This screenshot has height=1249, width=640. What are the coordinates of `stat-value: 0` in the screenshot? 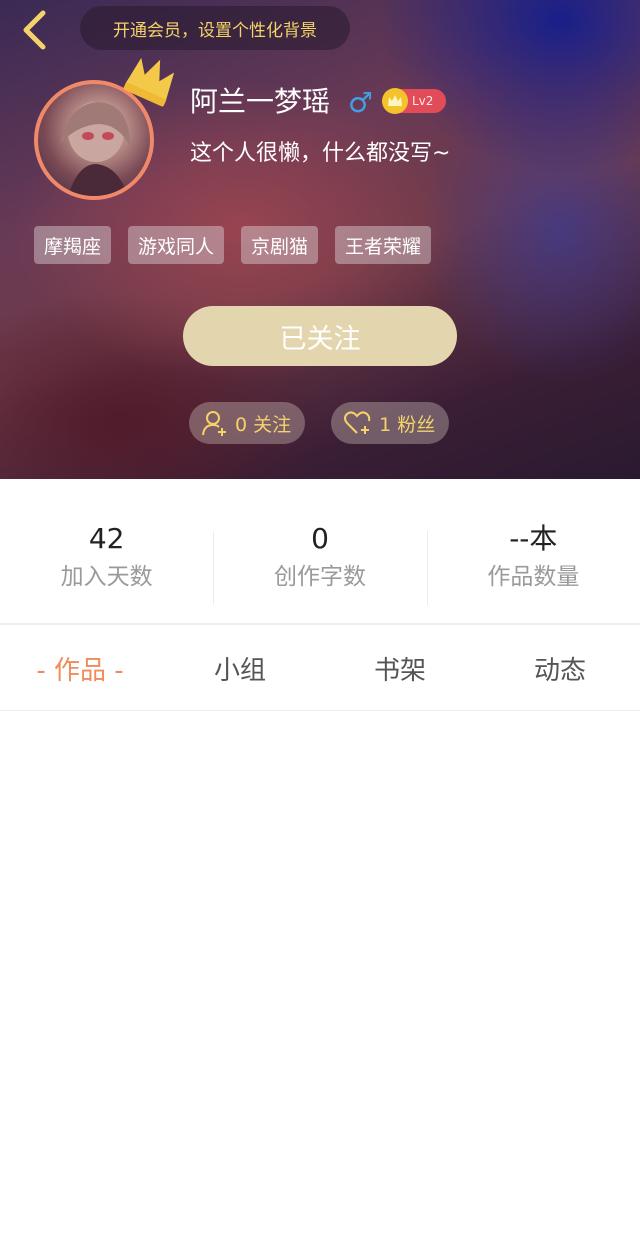 It's located at (320, 538).